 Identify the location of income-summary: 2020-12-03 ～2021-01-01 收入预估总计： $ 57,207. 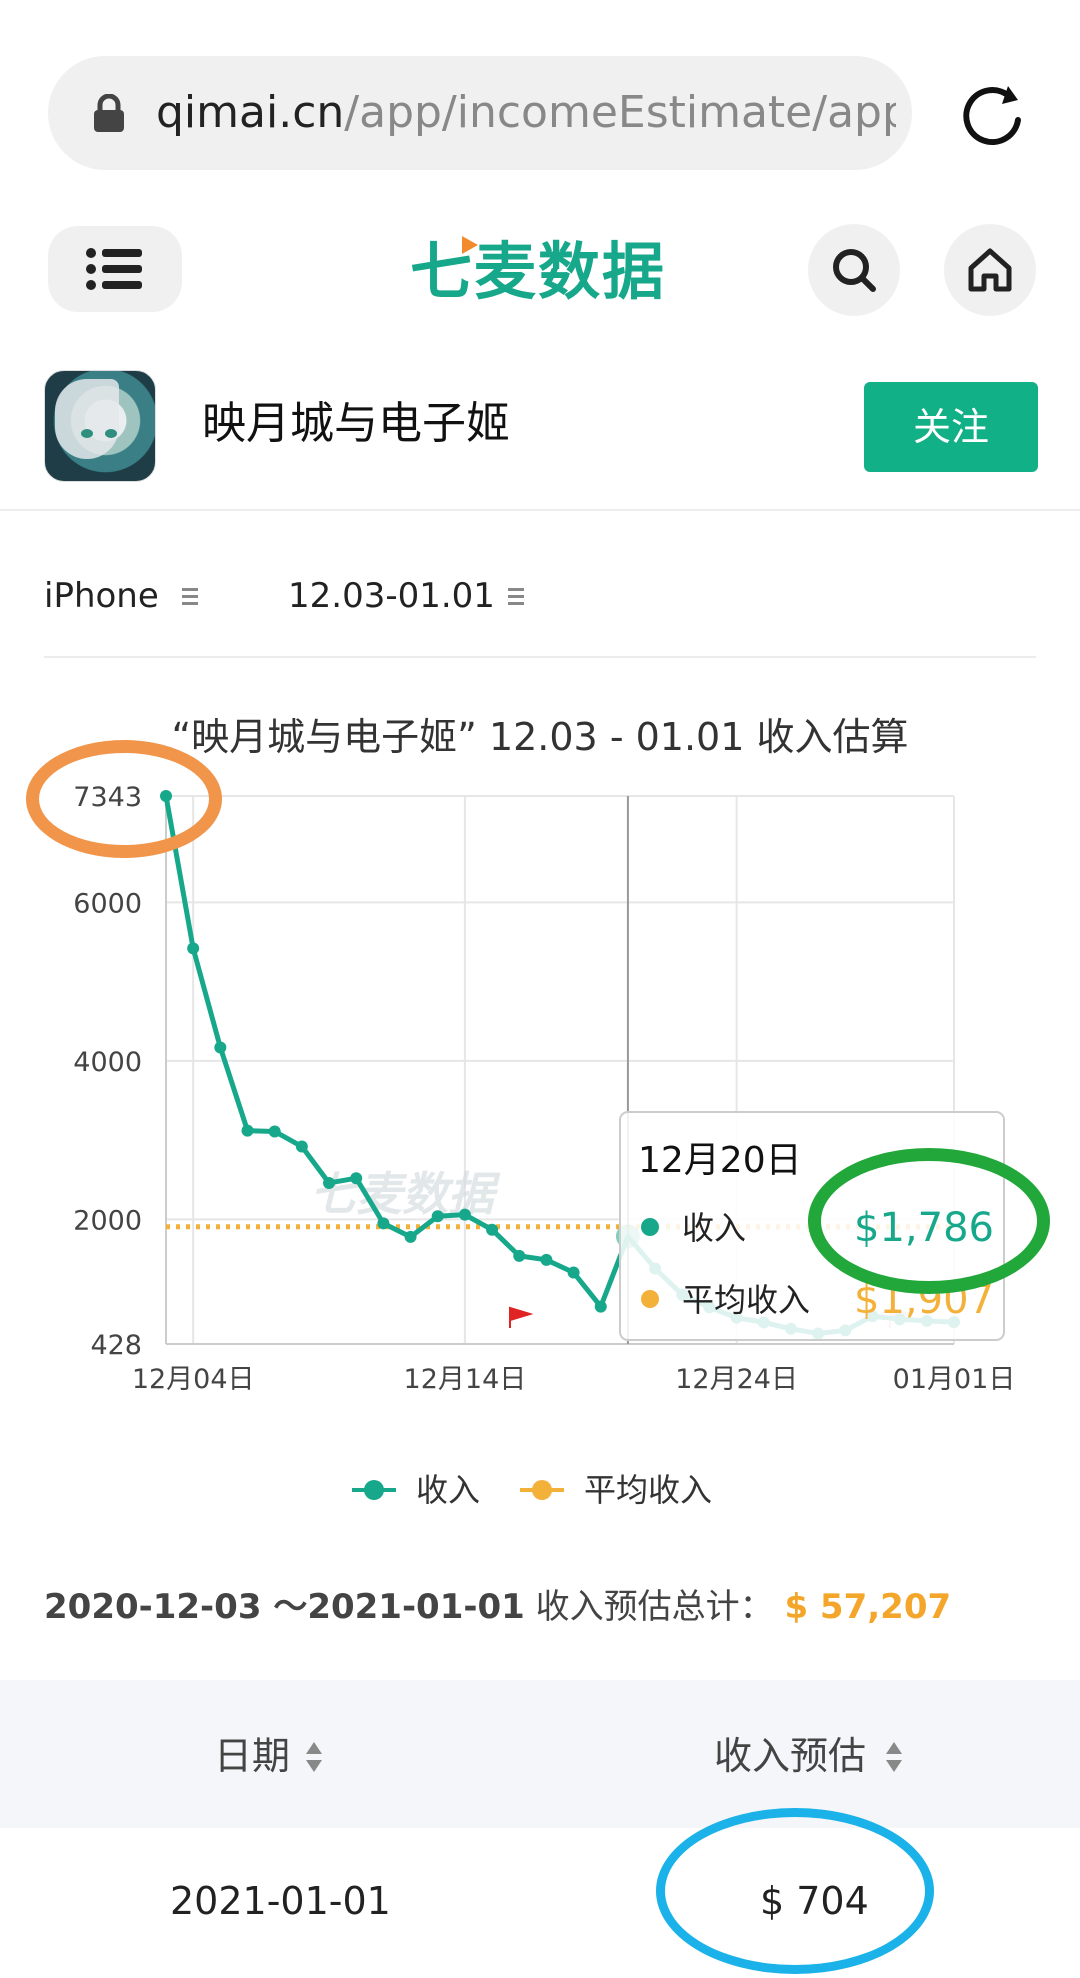
(497, 1607).